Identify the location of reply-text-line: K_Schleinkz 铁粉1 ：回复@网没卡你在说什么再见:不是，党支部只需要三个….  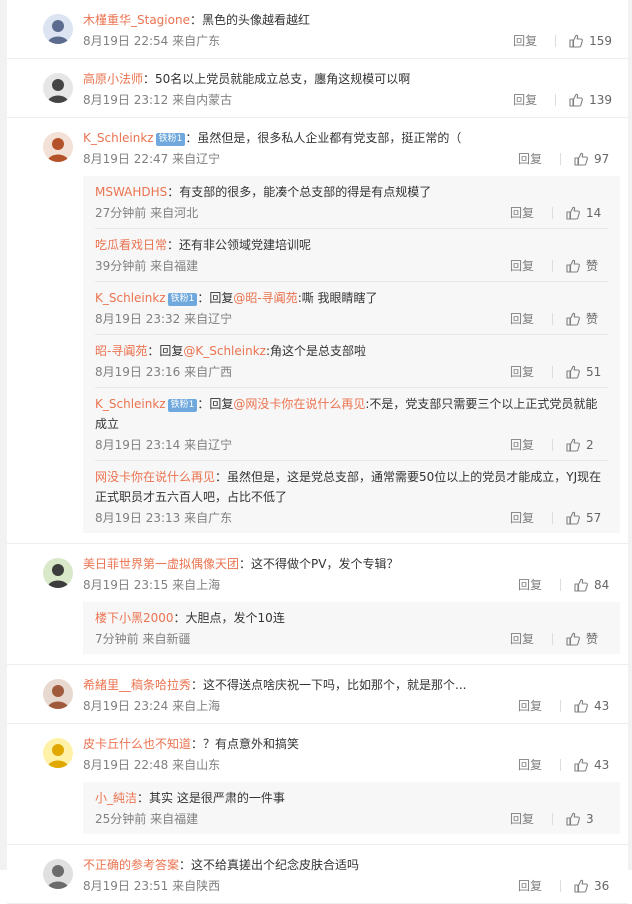
(351, 414).